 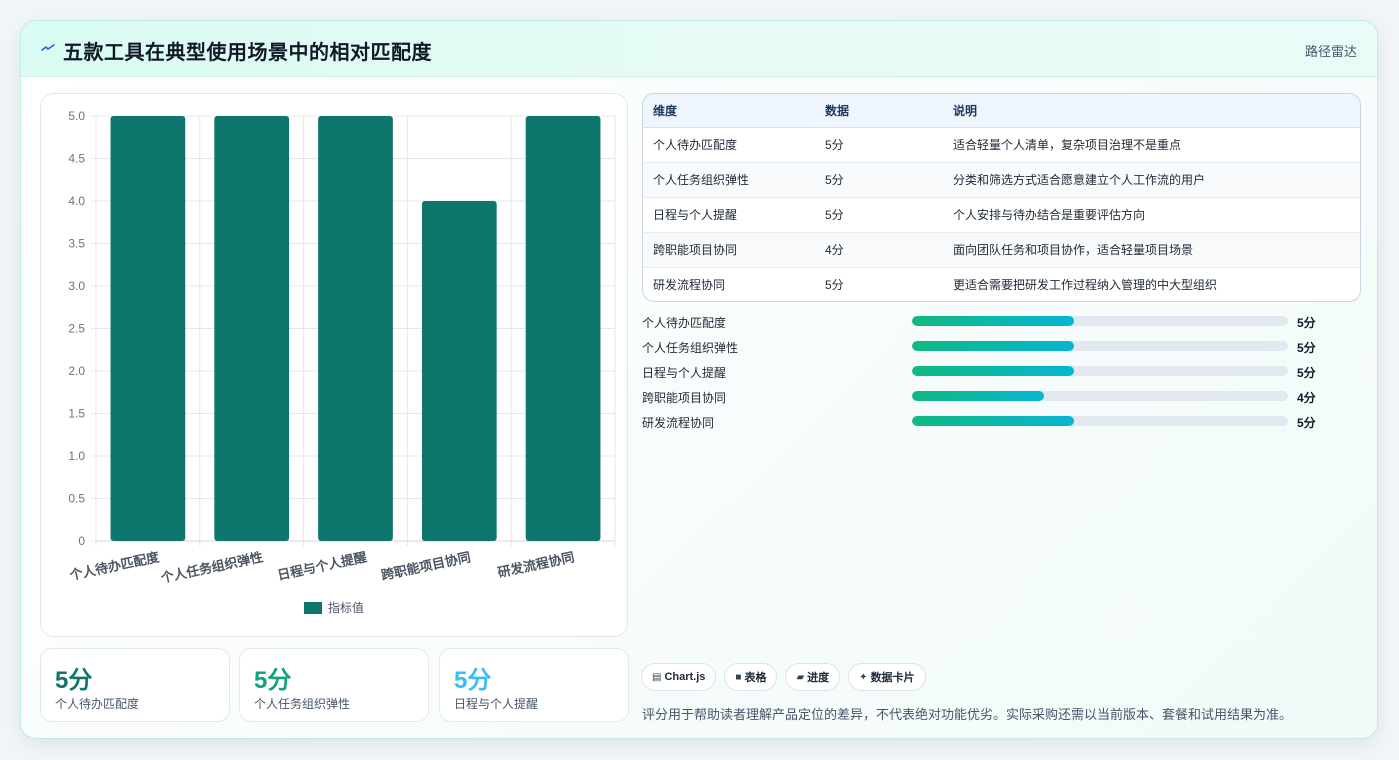 I want to click on table-cell: 日程与个人提醒, so click(x=729, y=215).